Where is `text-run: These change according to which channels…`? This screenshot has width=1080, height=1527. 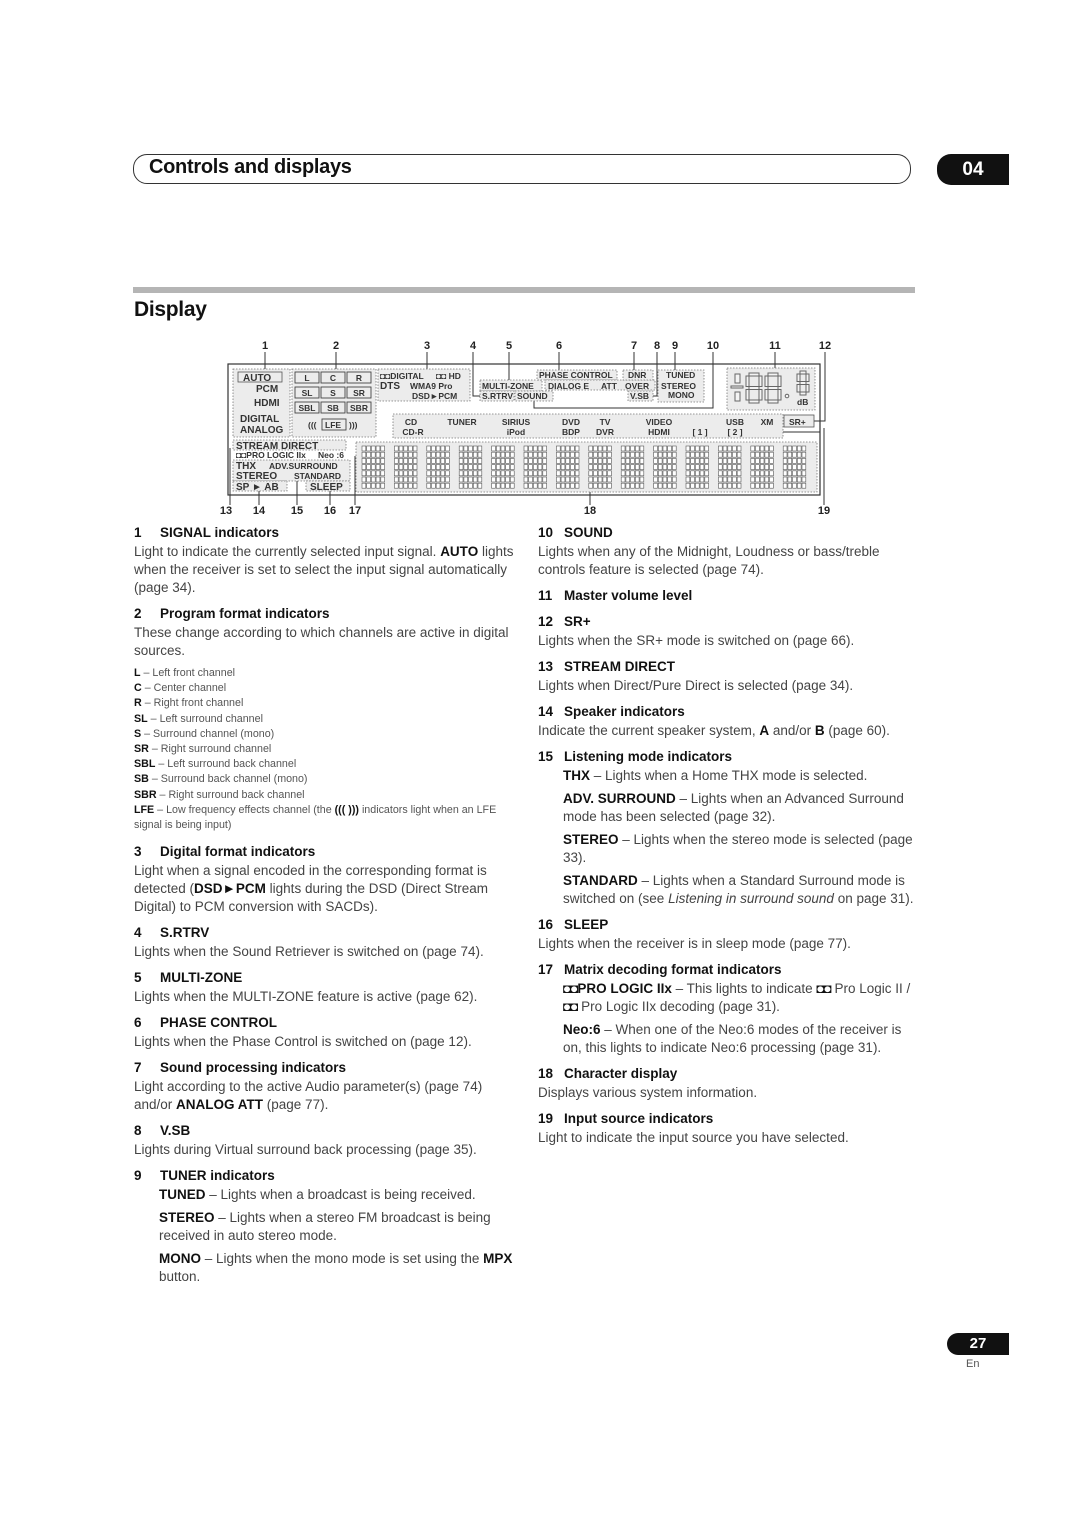
text-run: These change according to which channels… is located at coordinates (321, 641).